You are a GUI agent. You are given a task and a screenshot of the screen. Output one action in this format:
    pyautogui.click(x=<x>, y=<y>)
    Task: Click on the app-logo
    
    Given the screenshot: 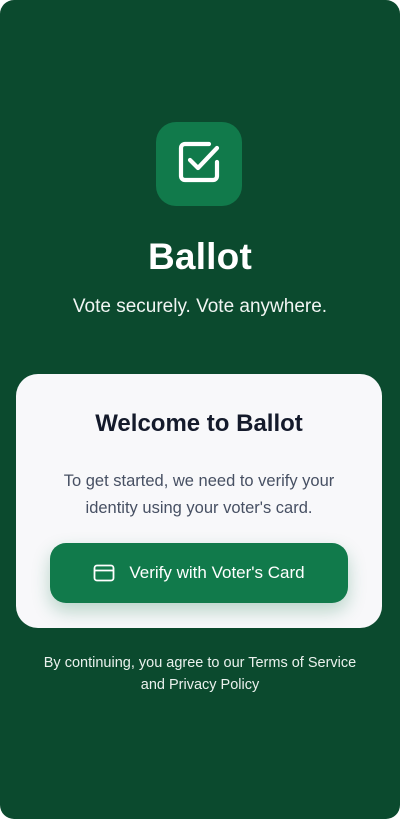 What is the action you would take?
    pyautogui.click(x=199, y=164)
    